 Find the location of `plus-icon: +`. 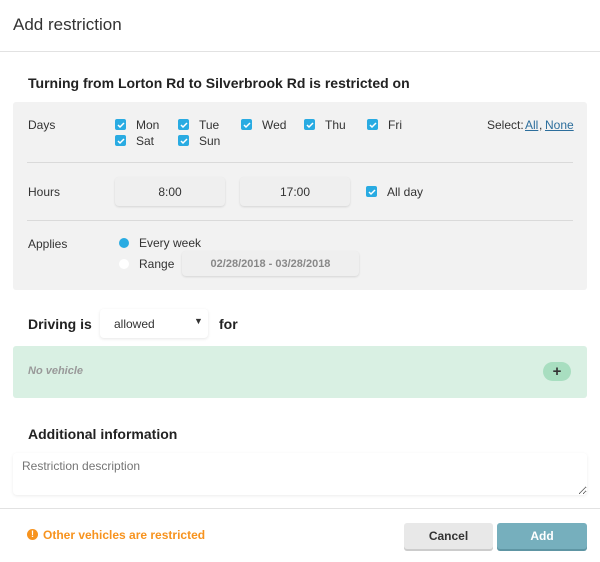

plus-icon: + is located at coordinates (557, 371).